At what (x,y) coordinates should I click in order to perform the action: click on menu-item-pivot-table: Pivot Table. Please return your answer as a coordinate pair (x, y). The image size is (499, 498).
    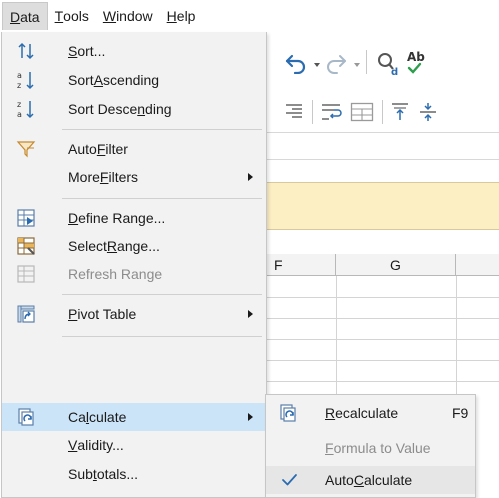
    Looking at the image, I should click on (134, 314).